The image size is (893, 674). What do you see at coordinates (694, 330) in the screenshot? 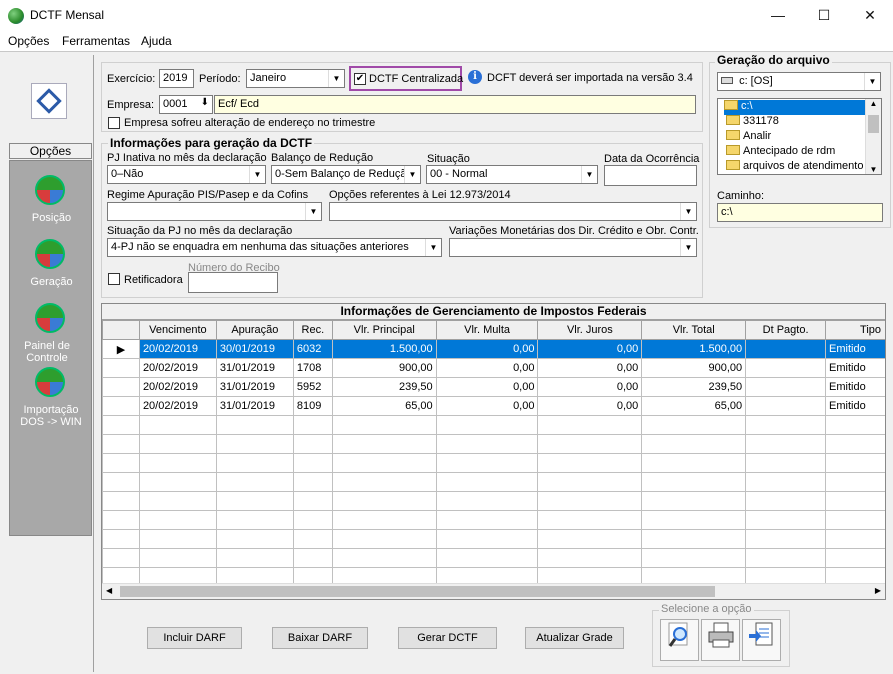
I see `col-header: Vlr. Total` at bounding box center [694, 330].